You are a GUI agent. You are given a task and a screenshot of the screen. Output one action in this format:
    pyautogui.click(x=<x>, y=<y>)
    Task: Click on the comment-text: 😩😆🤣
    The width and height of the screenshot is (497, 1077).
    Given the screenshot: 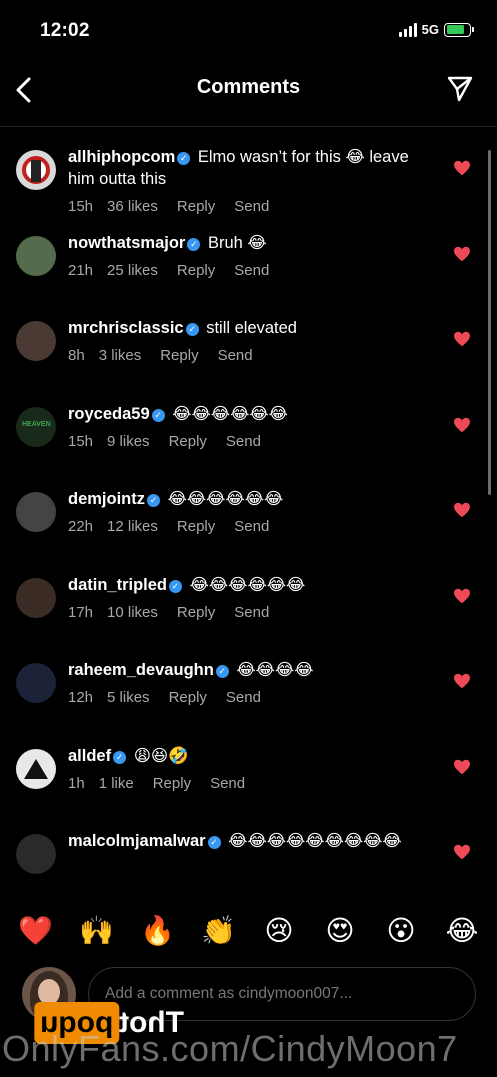 What is the action you would take?
    pyautogui.click(x=161, y=755)
    